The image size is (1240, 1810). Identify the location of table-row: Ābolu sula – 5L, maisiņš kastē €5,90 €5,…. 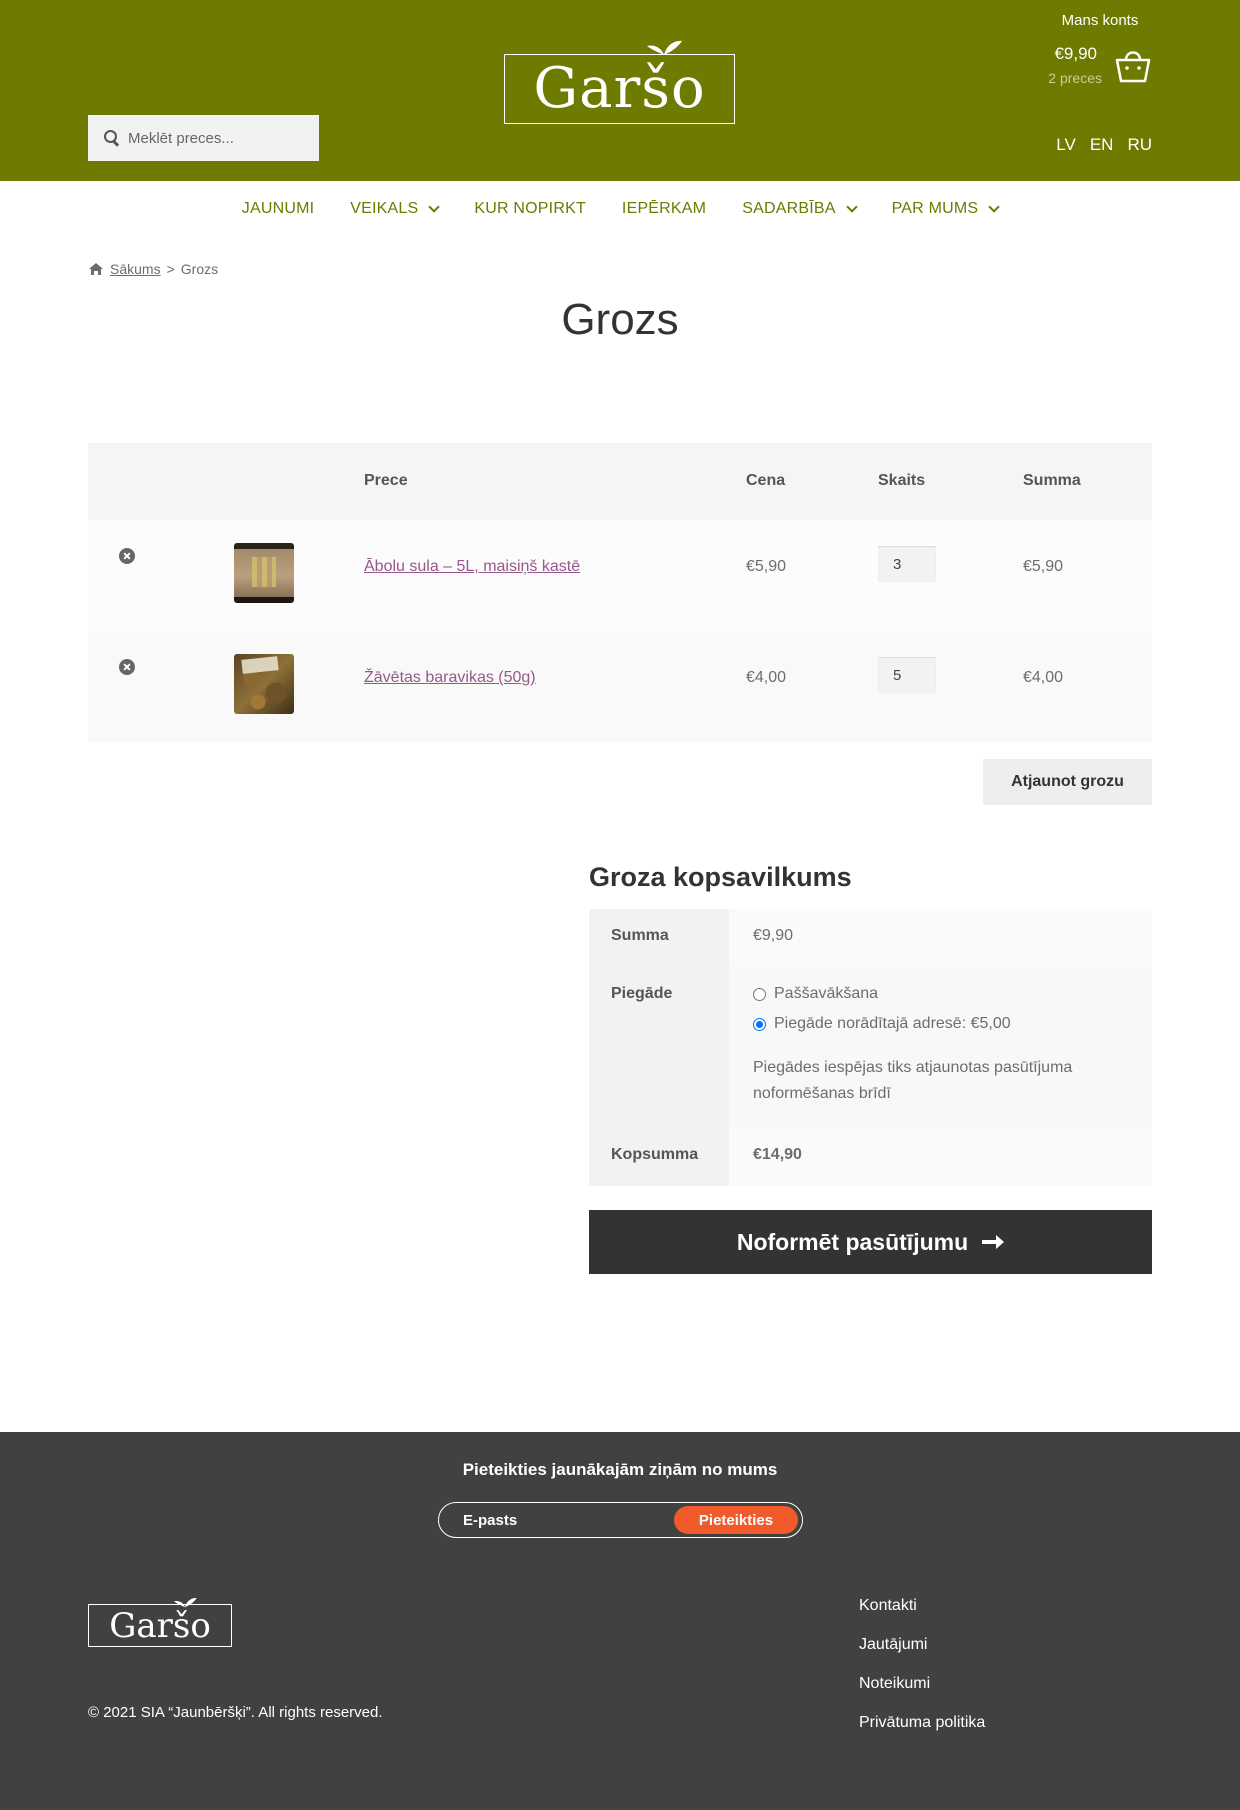
(620, 575).